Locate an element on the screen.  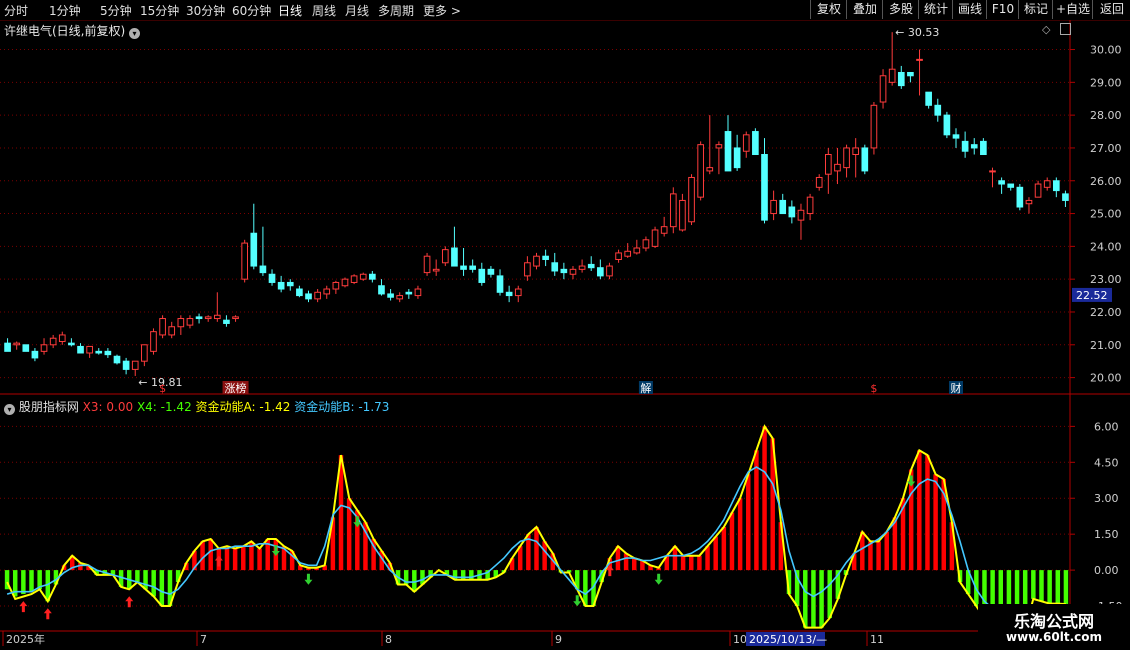
indicator-x3: X3: 0.00 is located at coordinates (108, 407).